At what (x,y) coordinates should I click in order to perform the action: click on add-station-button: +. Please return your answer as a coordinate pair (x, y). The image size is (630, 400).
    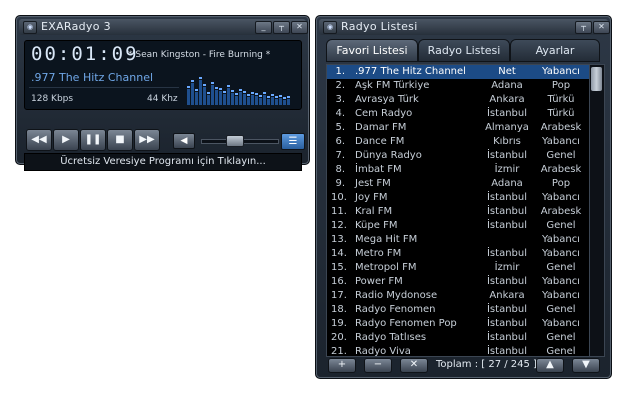
    Looking at the image, I should click on (342, 365).